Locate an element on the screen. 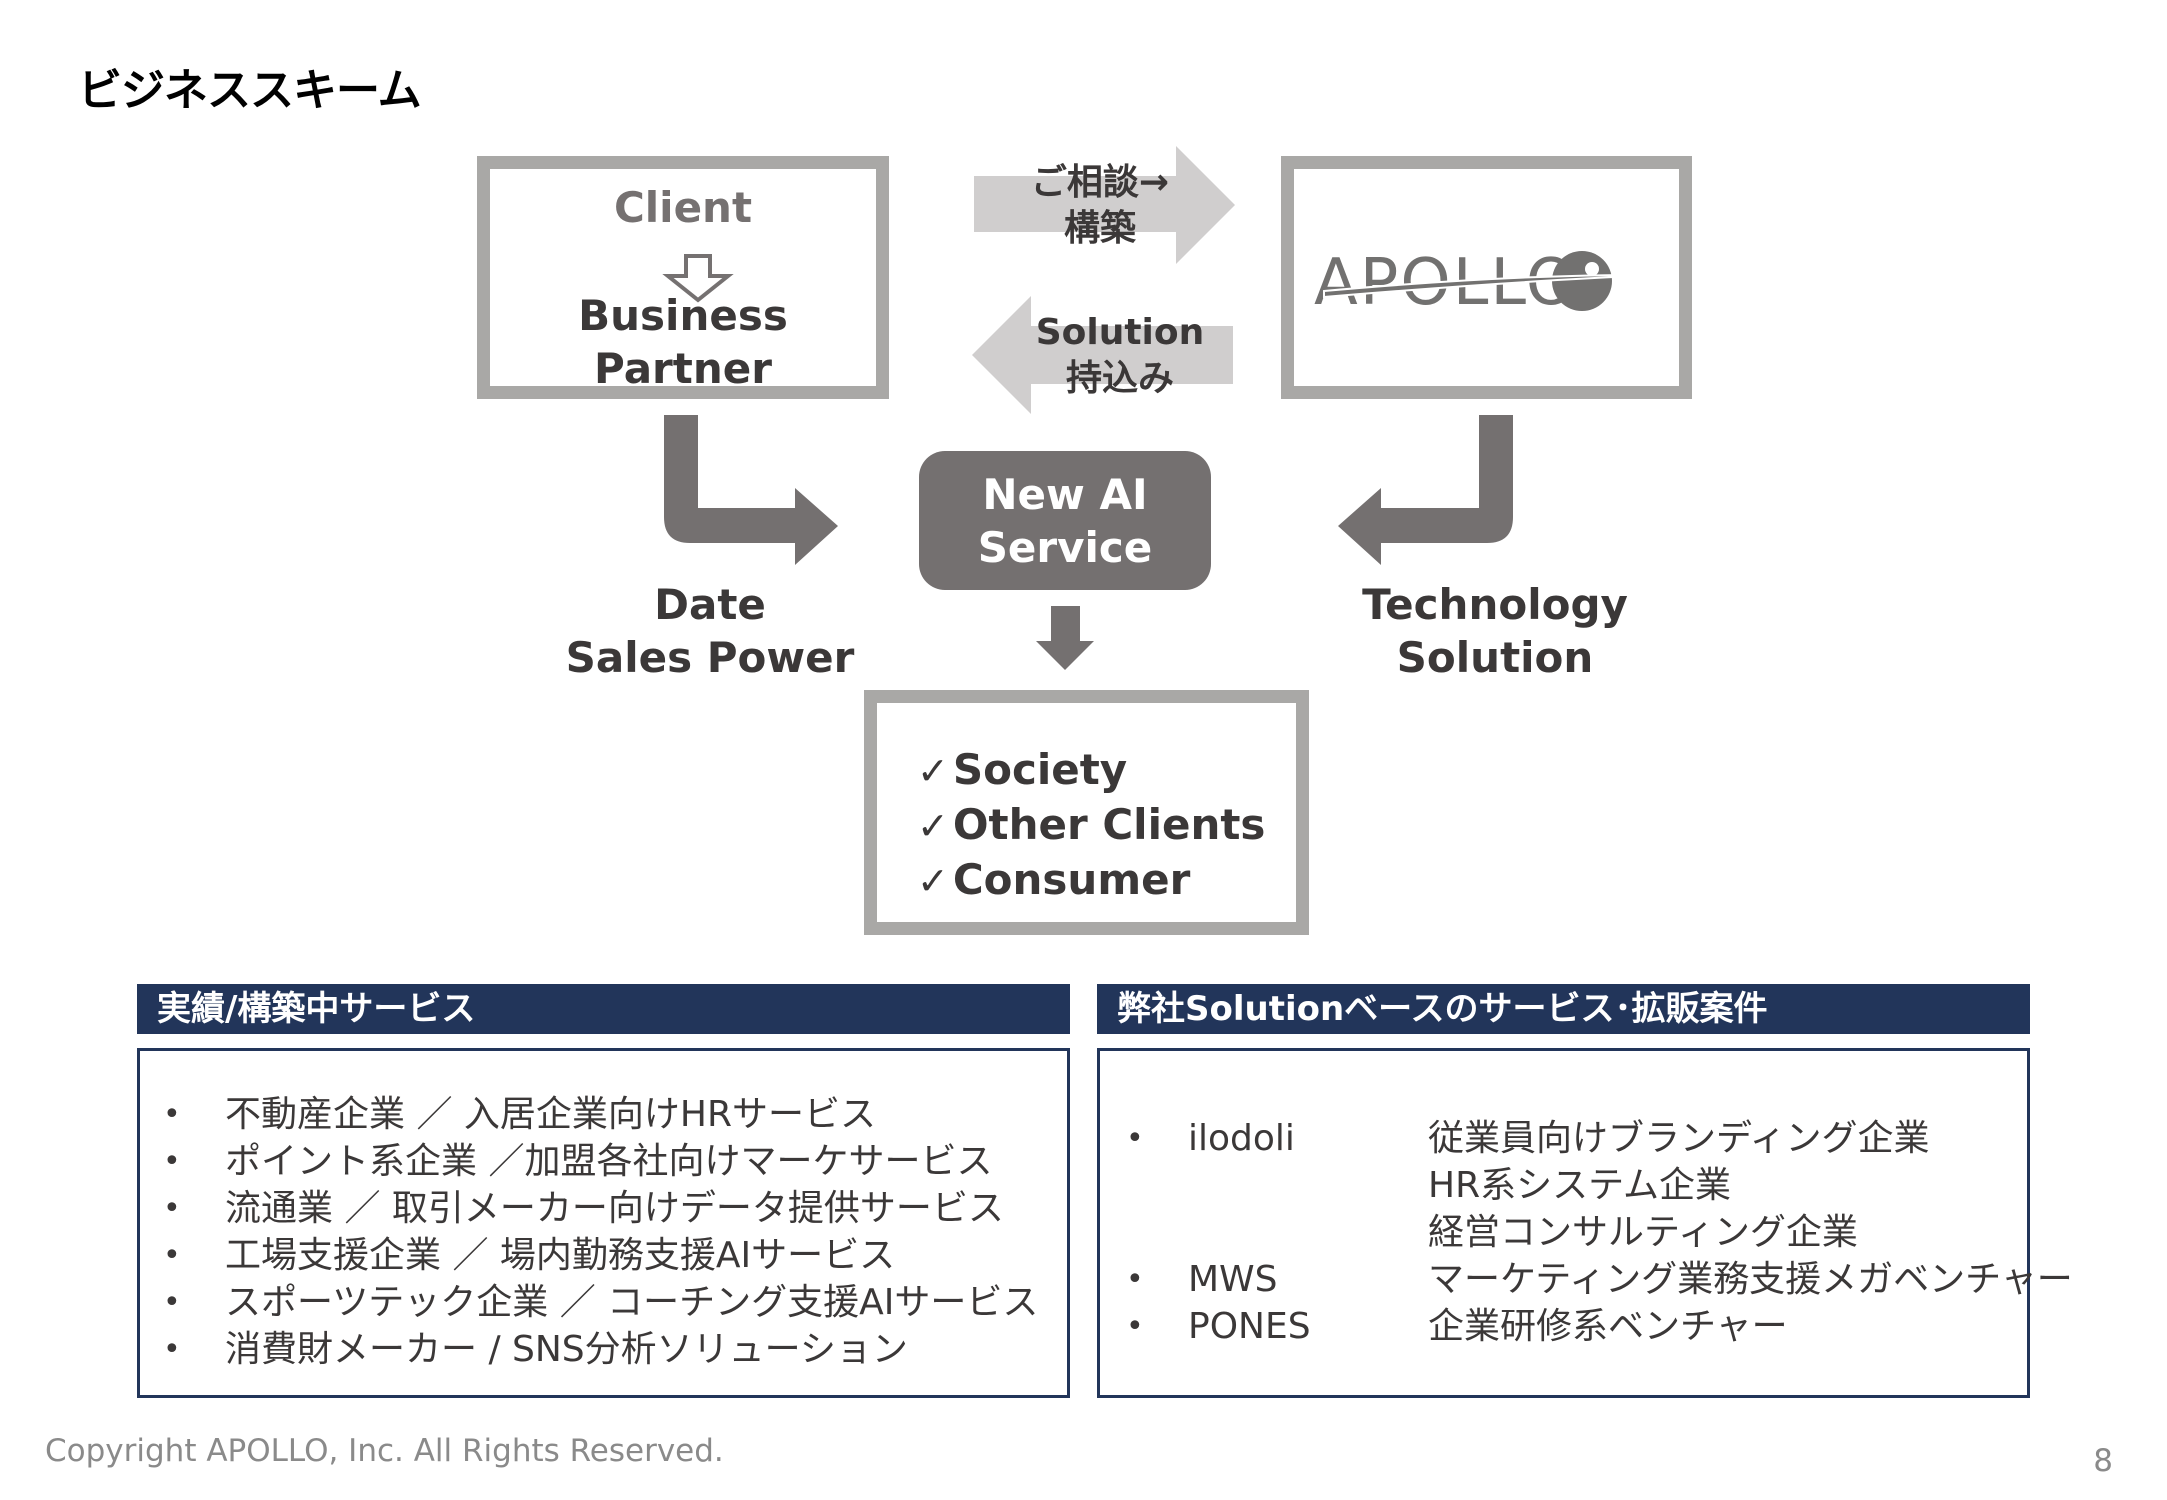 Image resolution: width=2167 pixels, height=1500 pixels. arrow-to-apollo-label: ご相談→ 構築 is located at coordinates (1100, 205).